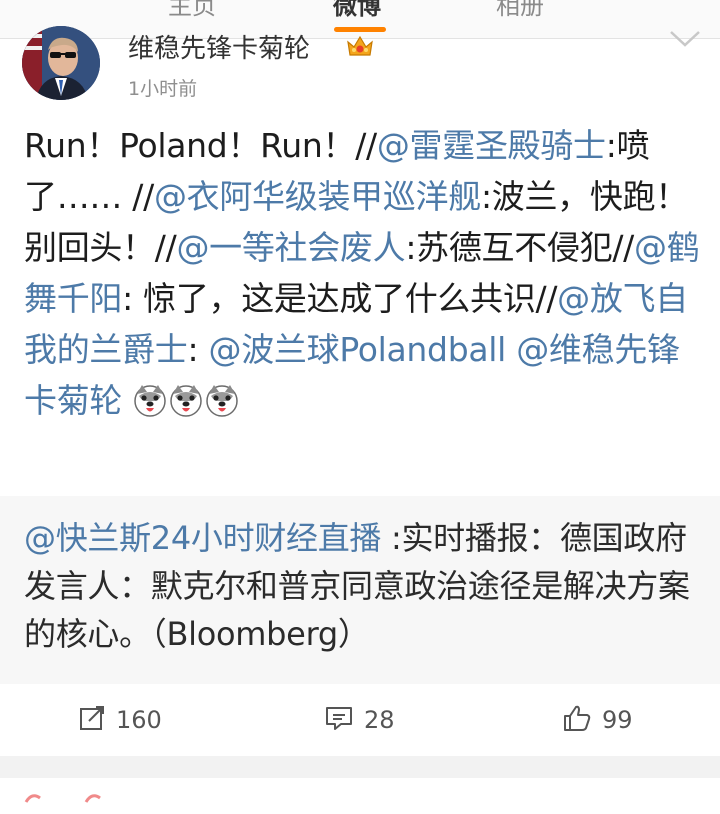 Image resolution: width=720 pixels, height=814 pixels. What do you see at coordinates (198, 349) in the screenshot?
I see `post-text-segment: :` at bounding box center [198, 349].